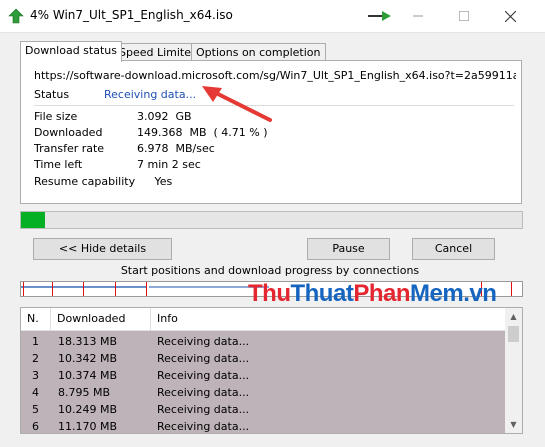 The height and width of the screenshot is (447, 545). I want to click on close-icon, so click(510, 16).